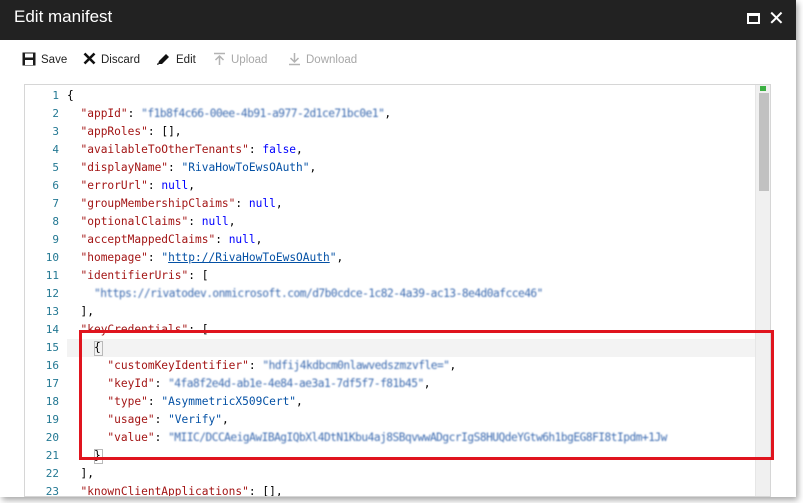  I want to click on homepage-link: http://RivaHowToEwsOAuth, so click(249, 257).